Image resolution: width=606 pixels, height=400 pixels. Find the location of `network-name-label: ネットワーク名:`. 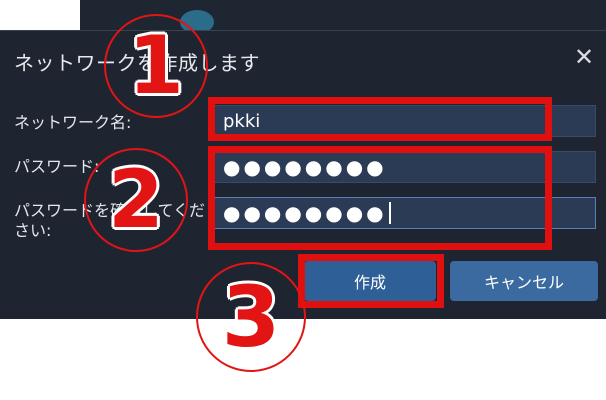

network-name-label: ネットワーク名: is located at coordinates (73, 122).